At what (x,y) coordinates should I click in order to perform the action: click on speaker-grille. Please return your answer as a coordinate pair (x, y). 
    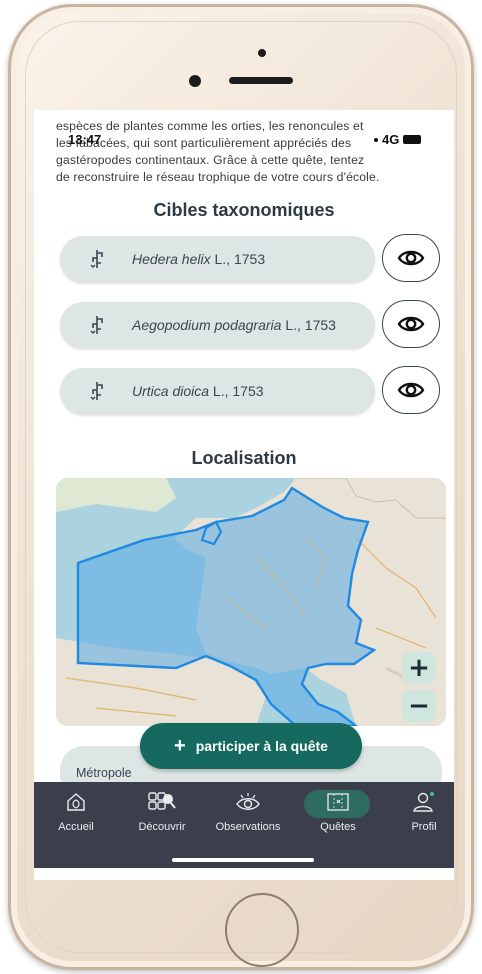
    Looking at the image, I should click on (261, 80).